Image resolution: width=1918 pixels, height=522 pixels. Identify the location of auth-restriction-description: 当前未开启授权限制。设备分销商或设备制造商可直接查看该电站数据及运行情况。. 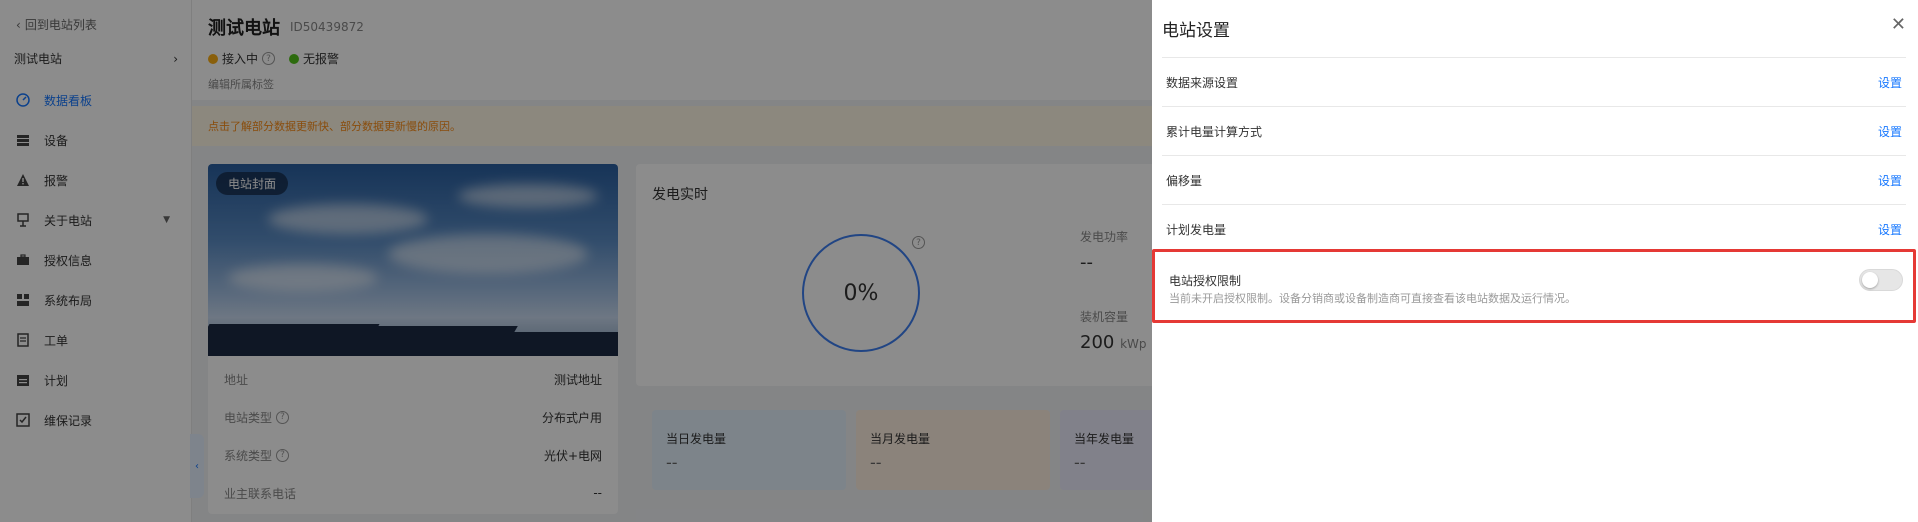
(1372, 298).